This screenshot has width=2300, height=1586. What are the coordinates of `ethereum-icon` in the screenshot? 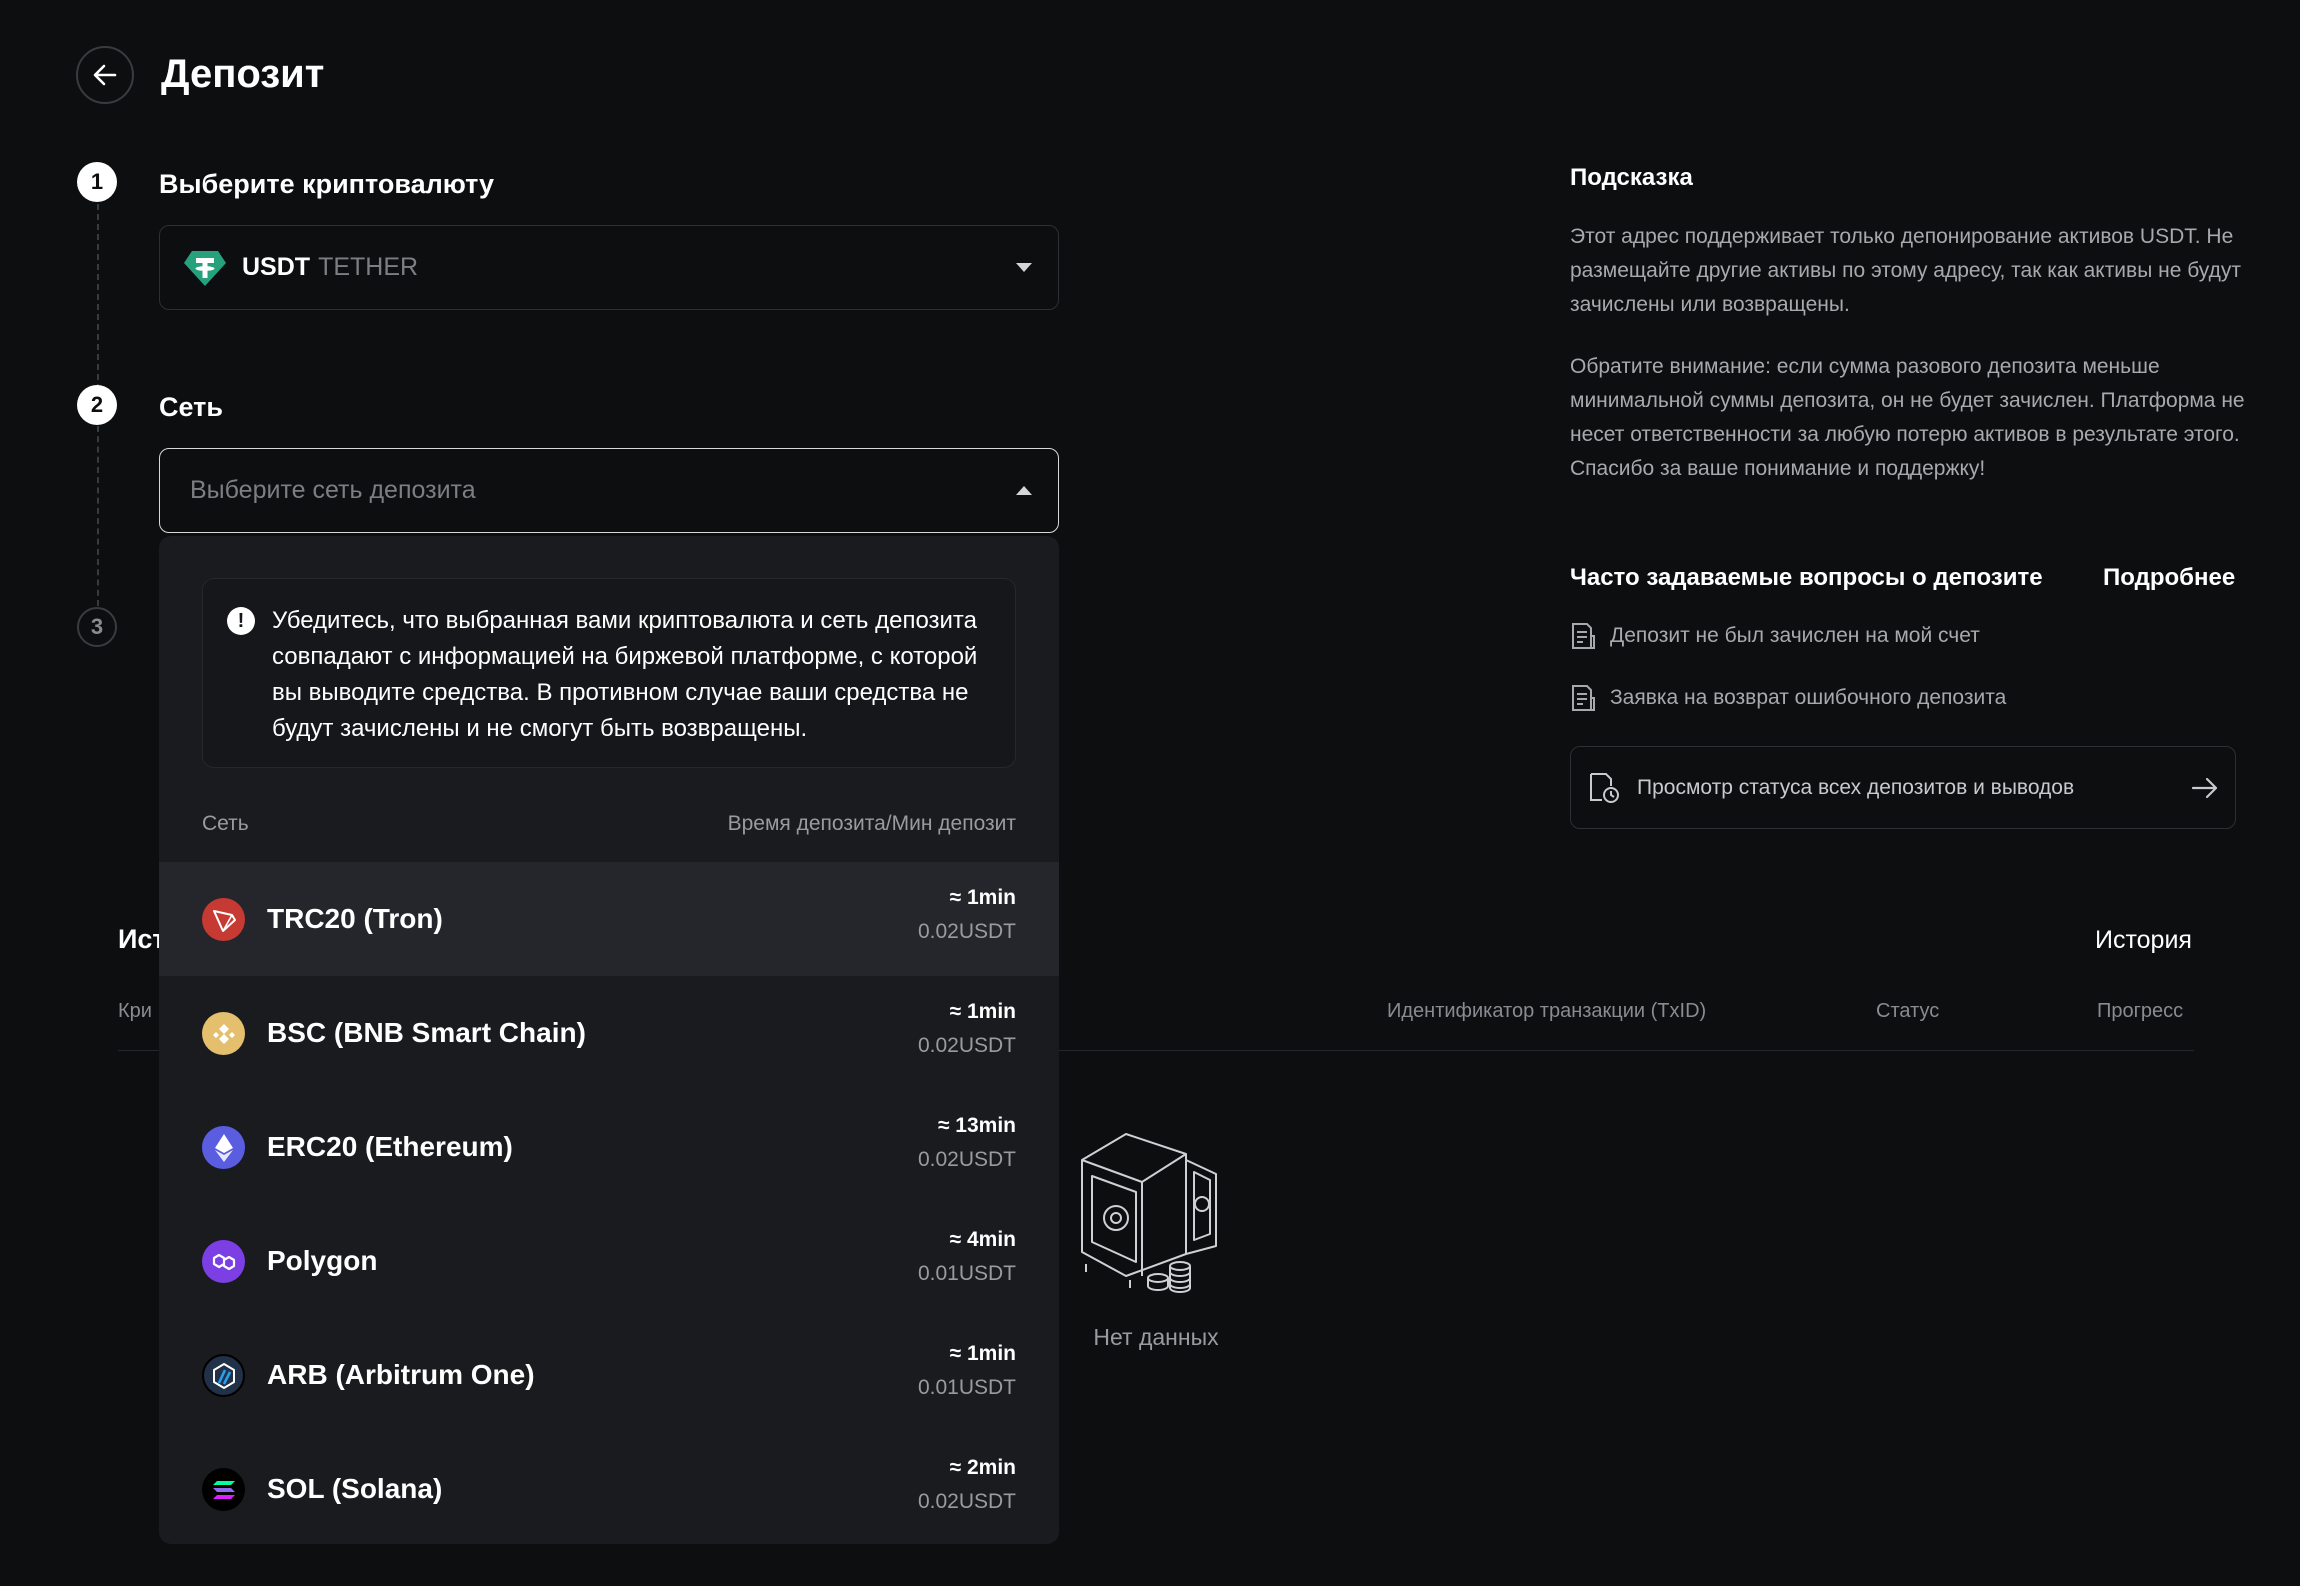 It's located at (223, 1147).